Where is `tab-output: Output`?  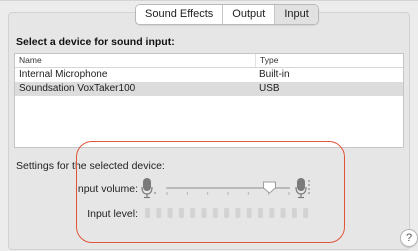 tab-output: Output is located at coordinates (249, 14).